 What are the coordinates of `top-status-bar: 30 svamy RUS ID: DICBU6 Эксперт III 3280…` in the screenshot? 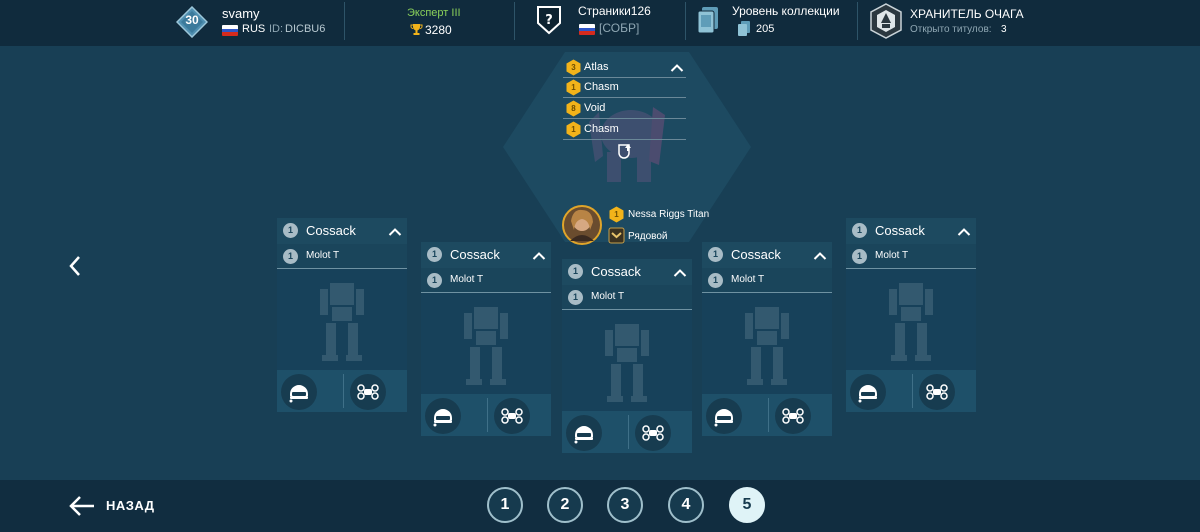 It's located at (600, 23).